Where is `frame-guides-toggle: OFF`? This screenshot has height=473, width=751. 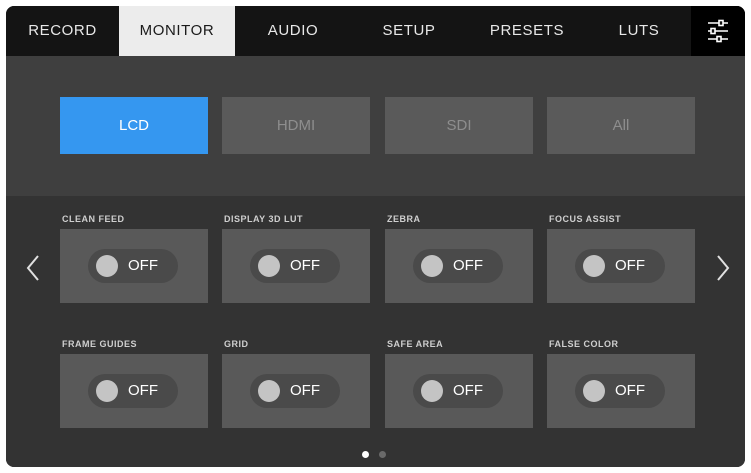
frame-guides-toggle: OFF is located at coordinates (134, 391).